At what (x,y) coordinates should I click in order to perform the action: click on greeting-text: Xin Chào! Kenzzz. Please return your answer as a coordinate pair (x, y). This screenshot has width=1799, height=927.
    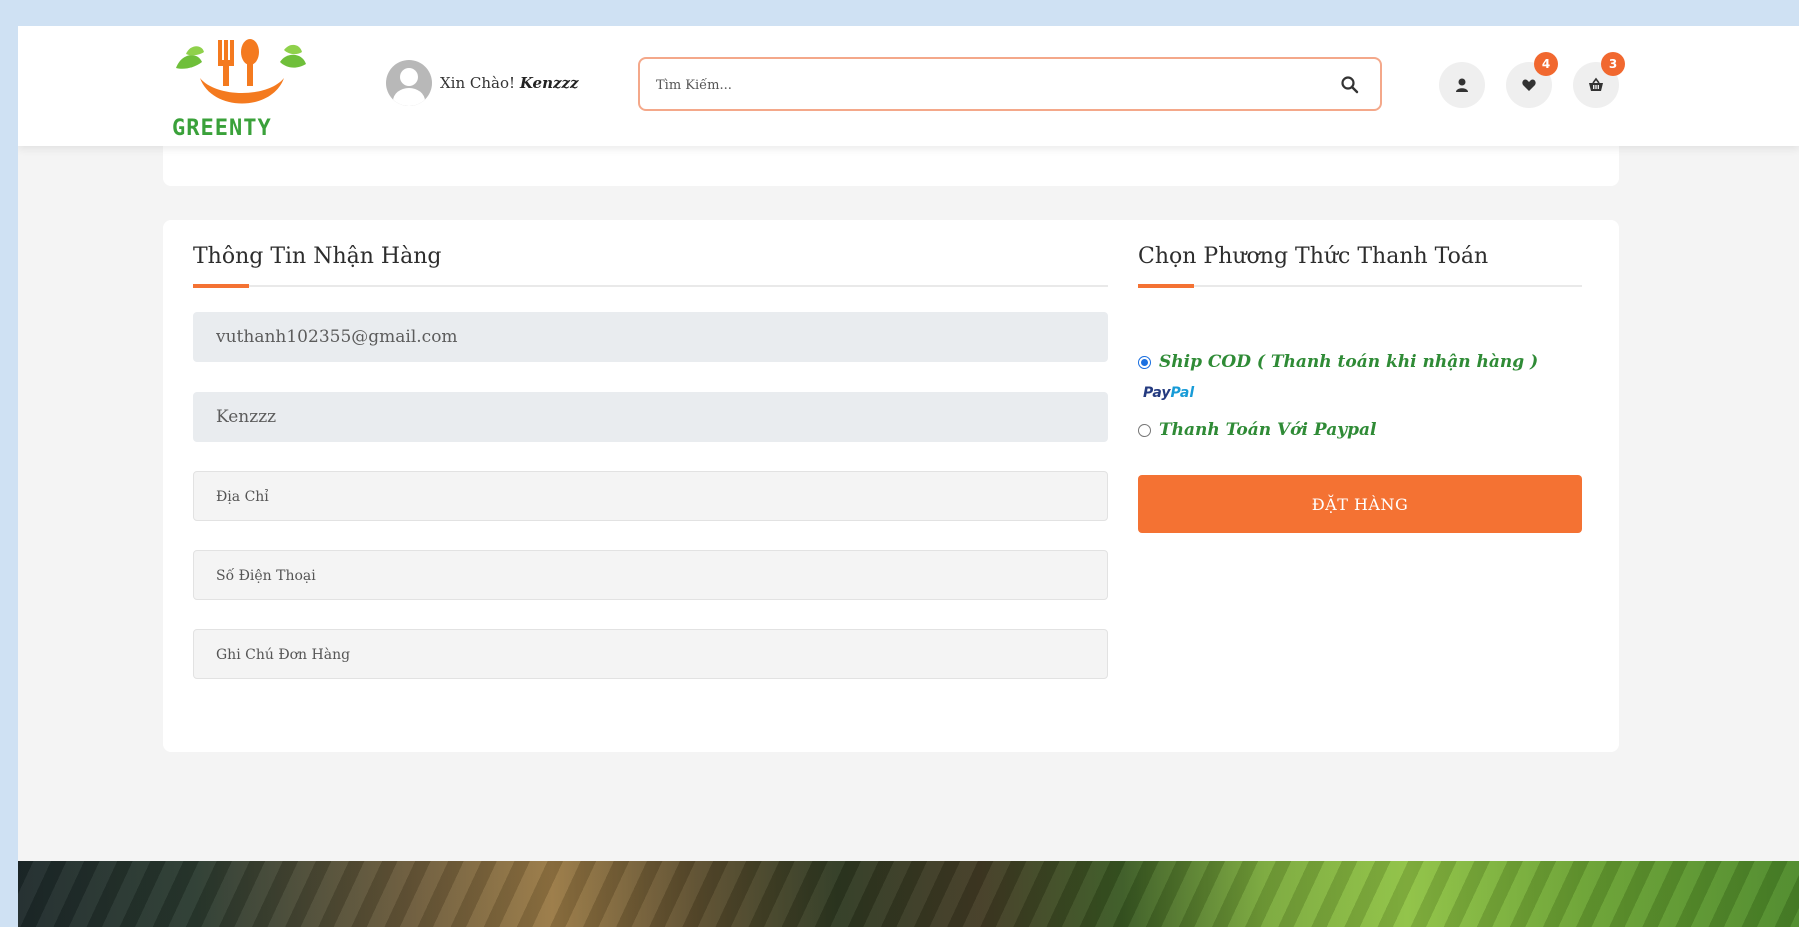
    Looking at the image, I should click on (509, 83).